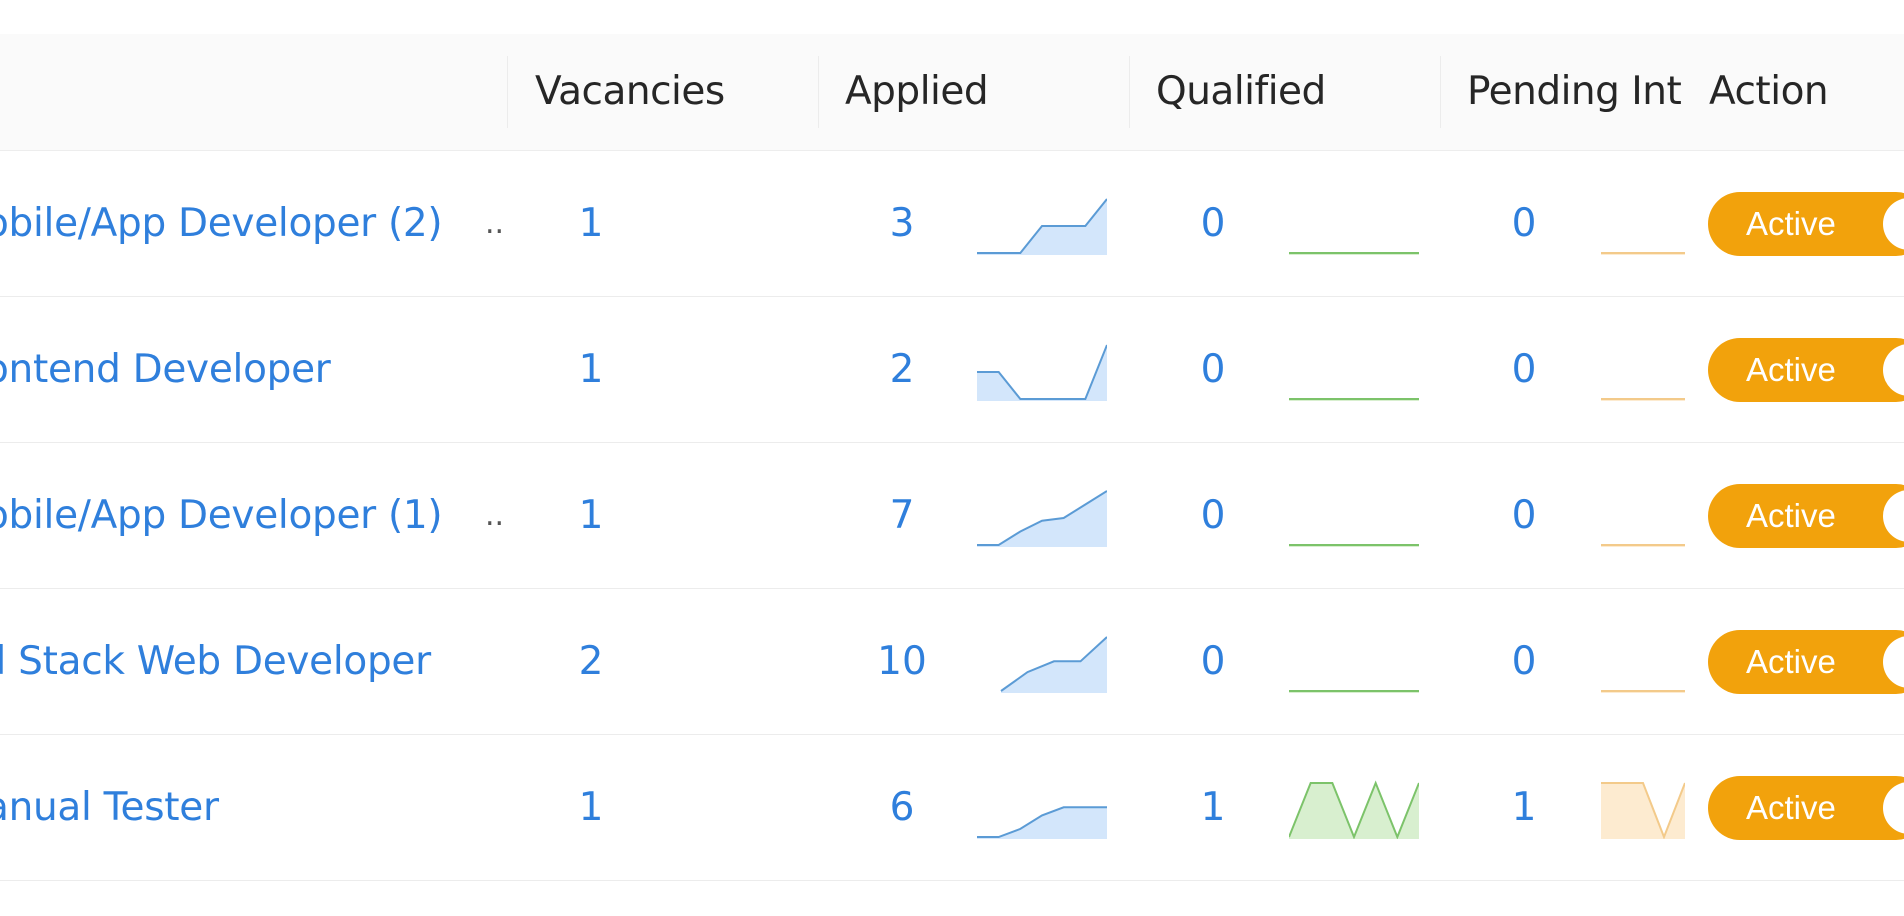 This screenshot has height=916, width=1904. What do you see at coordinates (221, 515) in the screenshot?
I see `job-title-link: obile/App Developer (1)` at bounding box center [221, 515].